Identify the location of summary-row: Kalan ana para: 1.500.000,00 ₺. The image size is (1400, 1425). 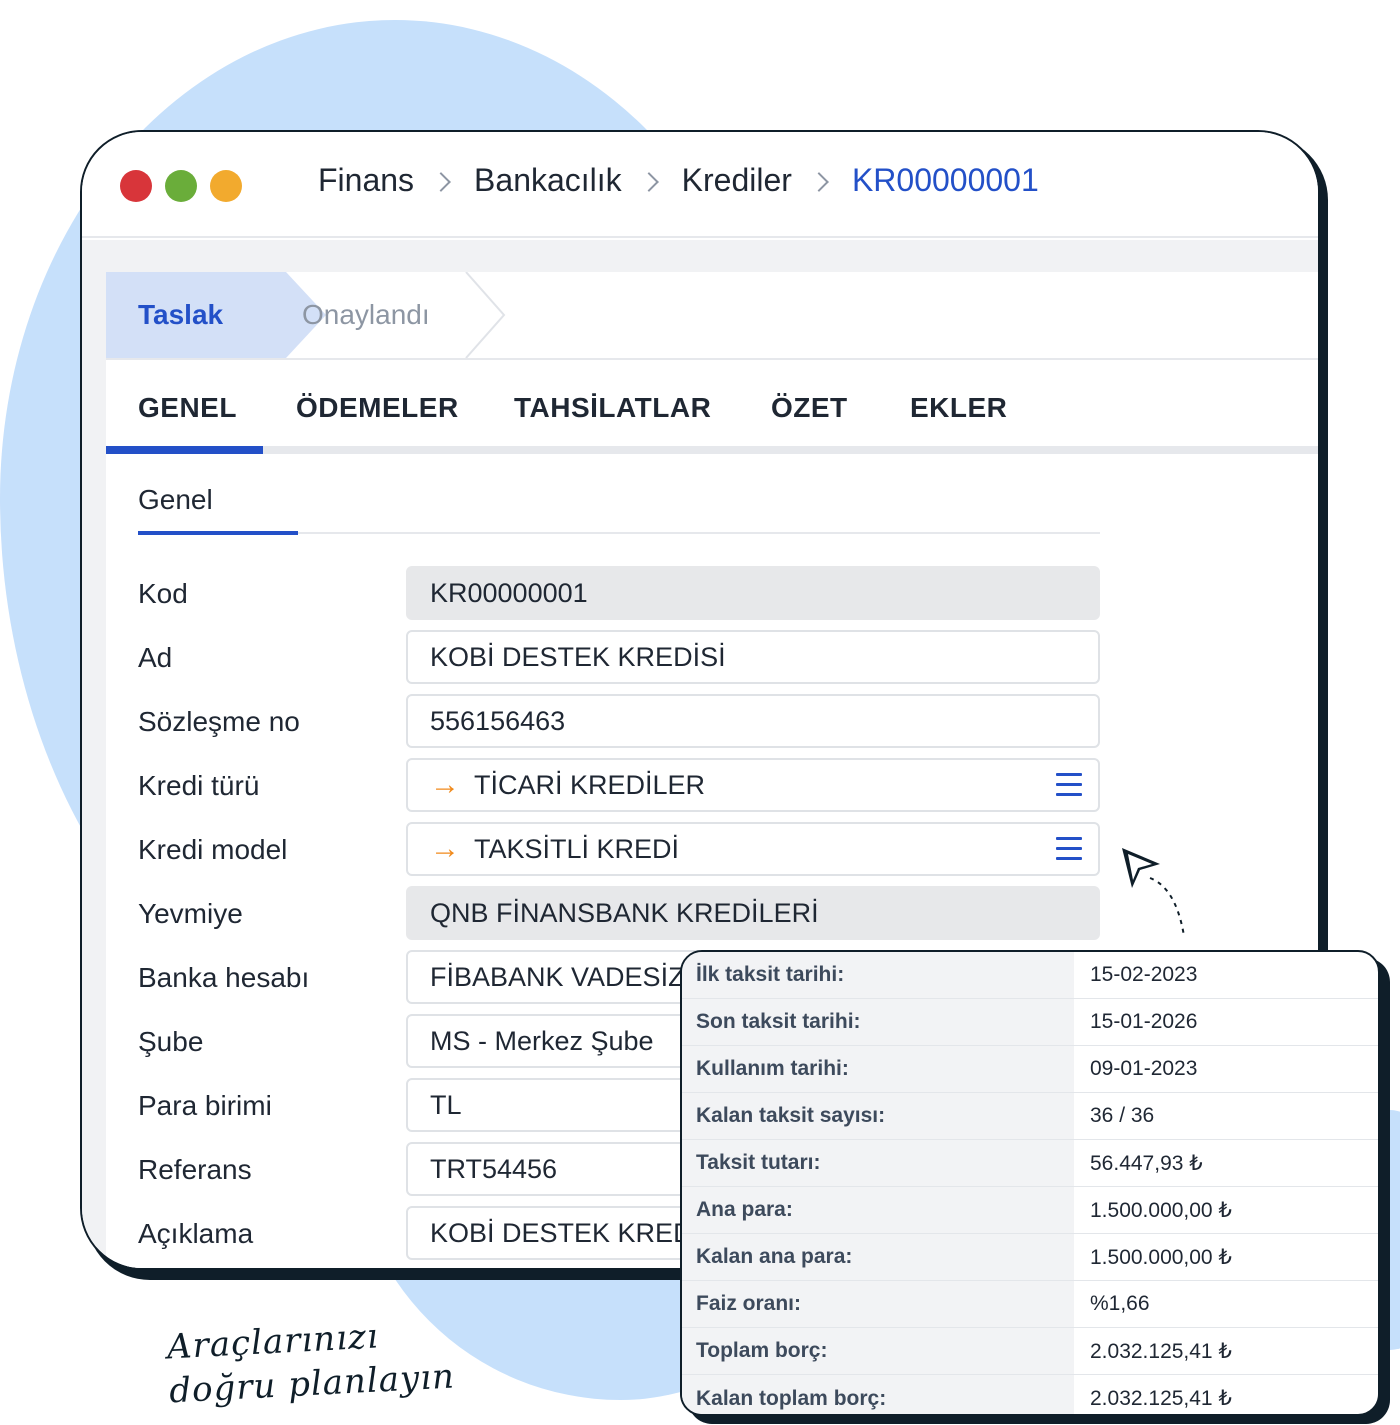
(1030, 1257).